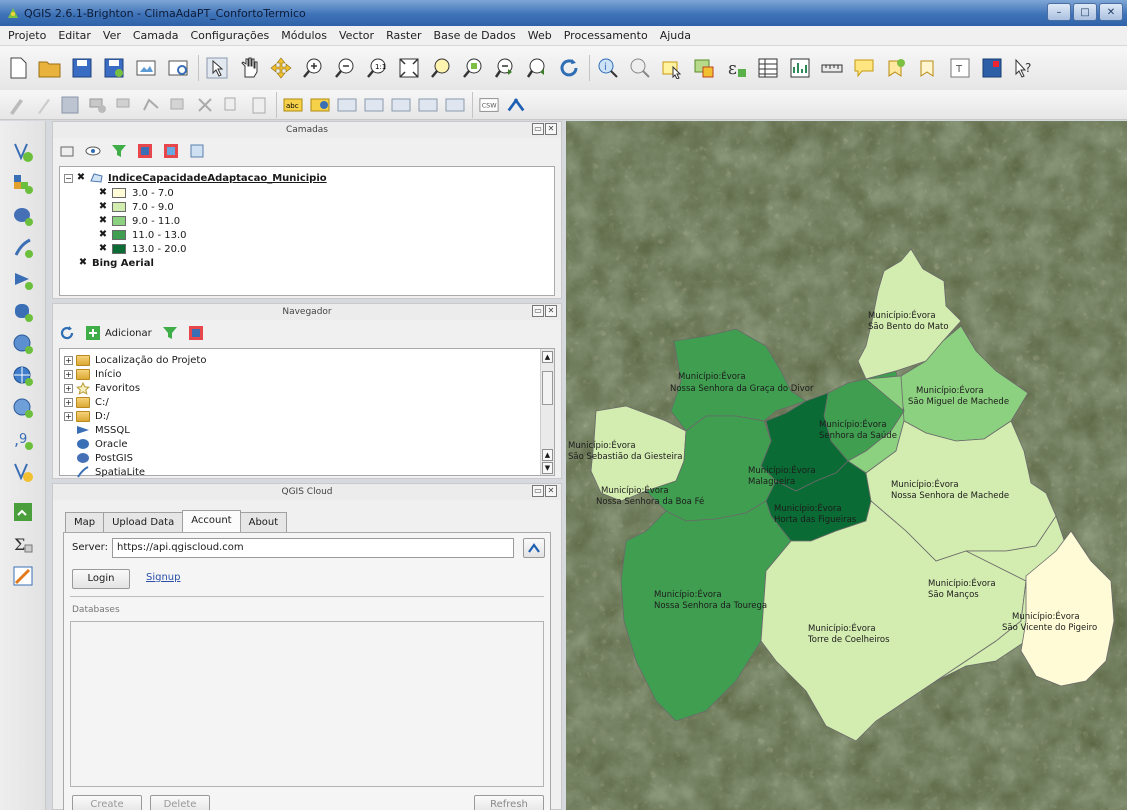 The image size is (1127, 810). I want to click on browser-item: PostGIS, so click(104, 458).